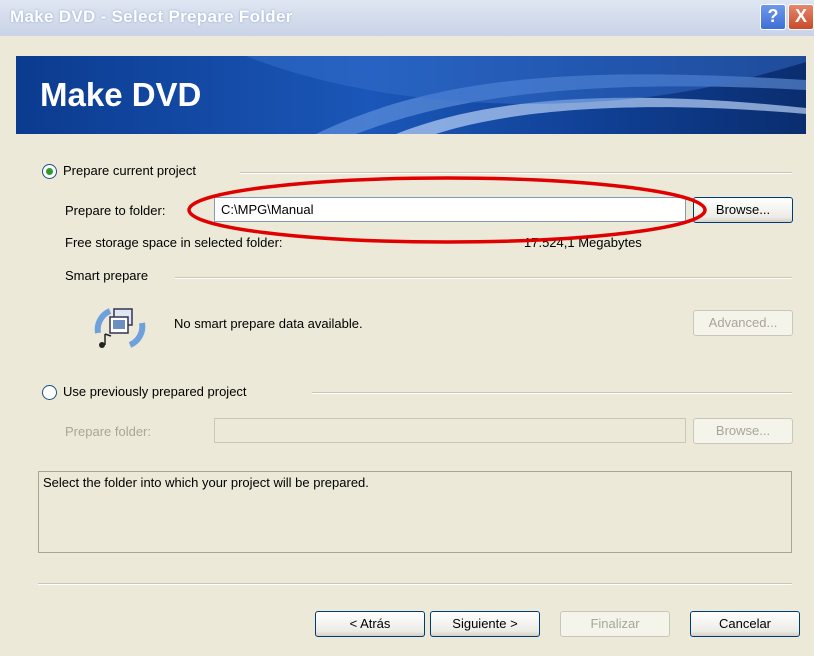 The height and width of the screenshot is (656, 814). What do you see at coordinates (415, 584) in the screenshot?
I see `footer-separator` at bounding box center [415, 584].